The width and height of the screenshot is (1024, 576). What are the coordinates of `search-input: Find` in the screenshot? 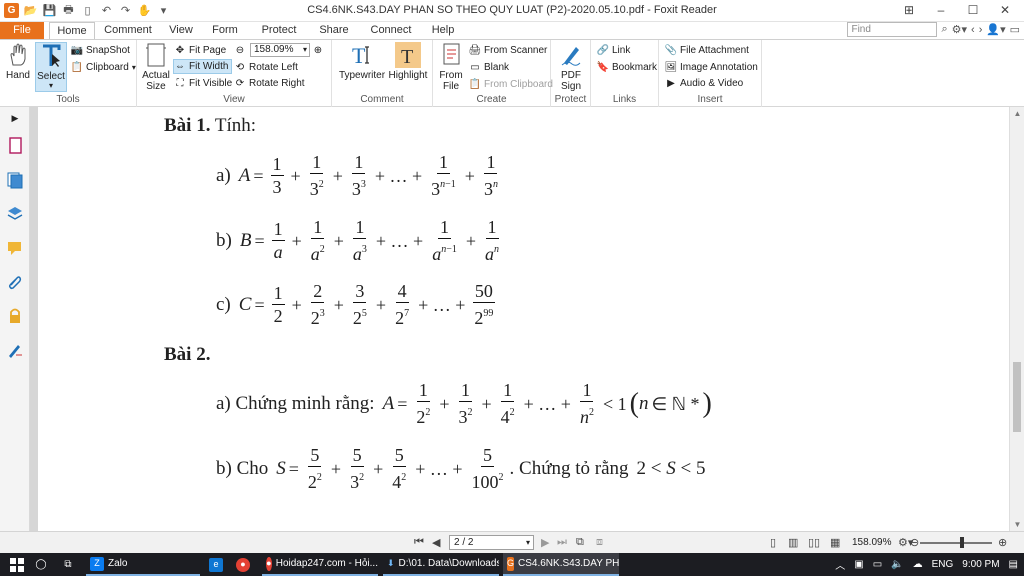 It's located at (892, 29).